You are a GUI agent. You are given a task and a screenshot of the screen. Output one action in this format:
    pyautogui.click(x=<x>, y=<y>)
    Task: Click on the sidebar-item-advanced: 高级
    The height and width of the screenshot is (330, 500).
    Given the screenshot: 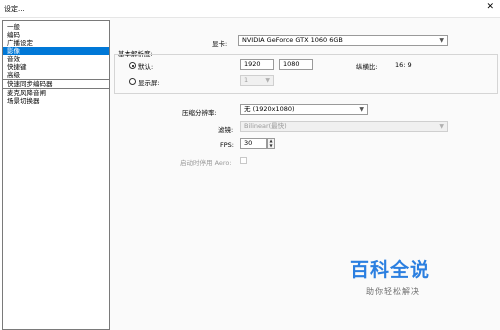 What is the action you would take?
    pyautogui.click(x=56, y=75)
    